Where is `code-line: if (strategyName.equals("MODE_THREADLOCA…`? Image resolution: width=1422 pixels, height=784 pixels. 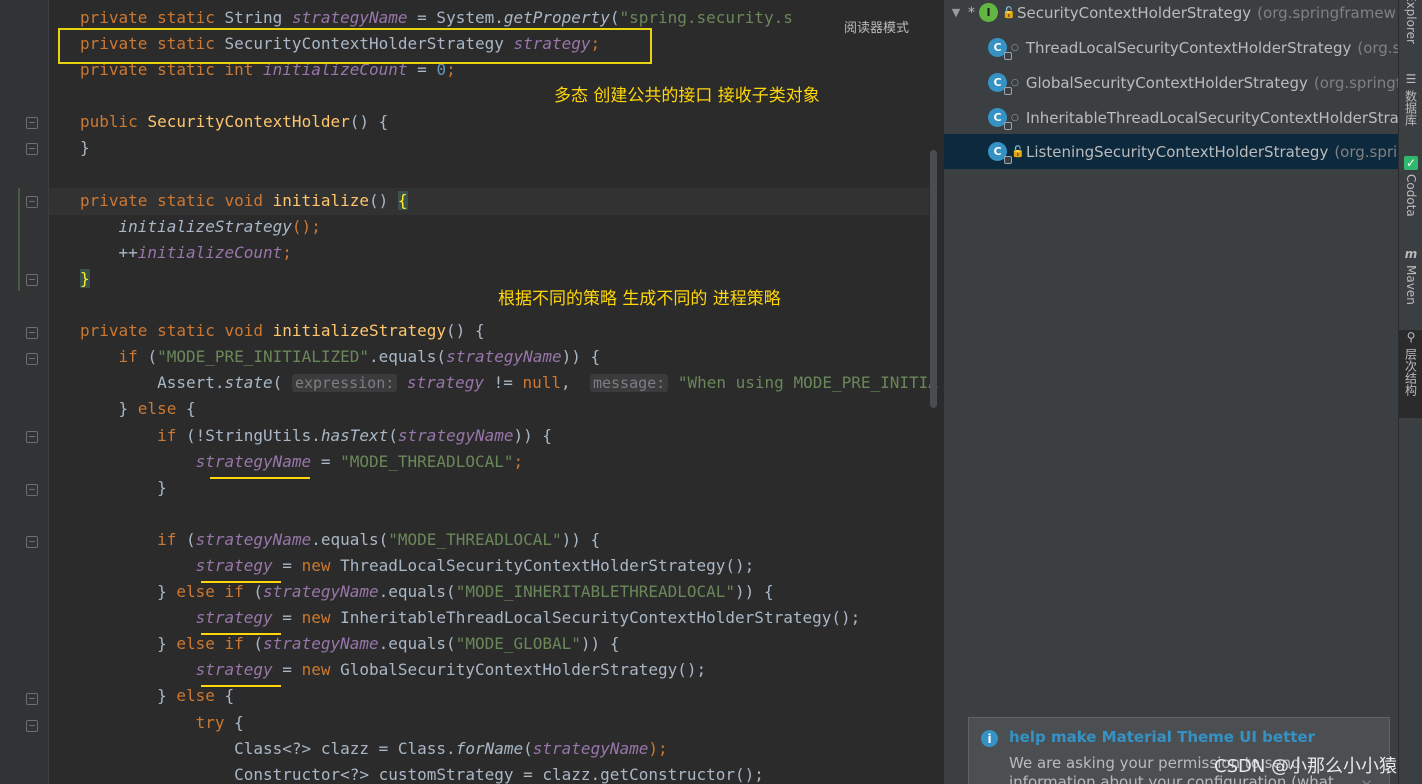
code-line: if (strategyName.equals("MODE_THREADLOCA… is located at coordinates (510, 540).